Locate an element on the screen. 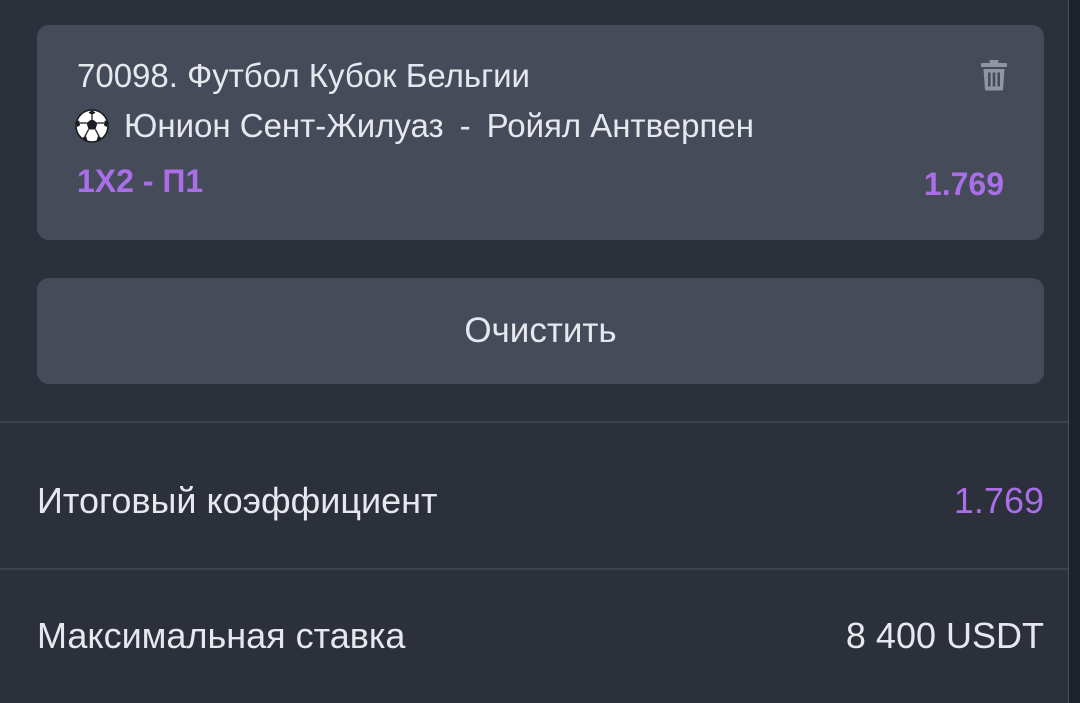 The height and width of the screenshot is (703, 1080). max-stake-row: Максимальная ставка 8 400 USDT is located at coordinates (540, 636).